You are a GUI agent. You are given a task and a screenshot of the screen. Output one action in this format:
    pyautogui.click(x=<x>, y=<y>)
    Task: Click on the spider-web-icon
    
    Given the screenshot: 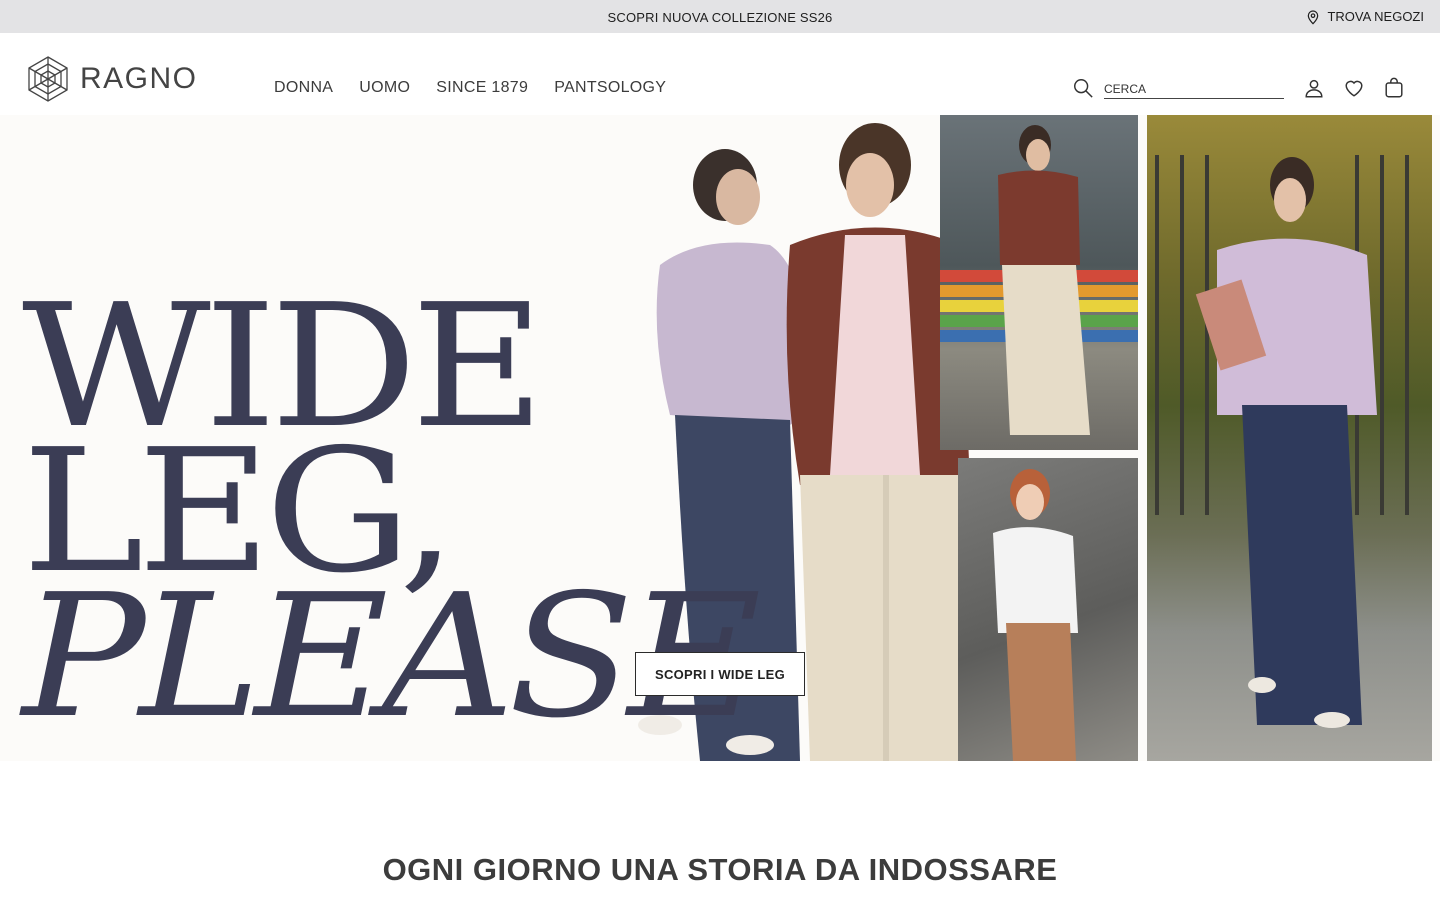 What is the action you would take?
    pyautogui.click(x=48, y=79)
    